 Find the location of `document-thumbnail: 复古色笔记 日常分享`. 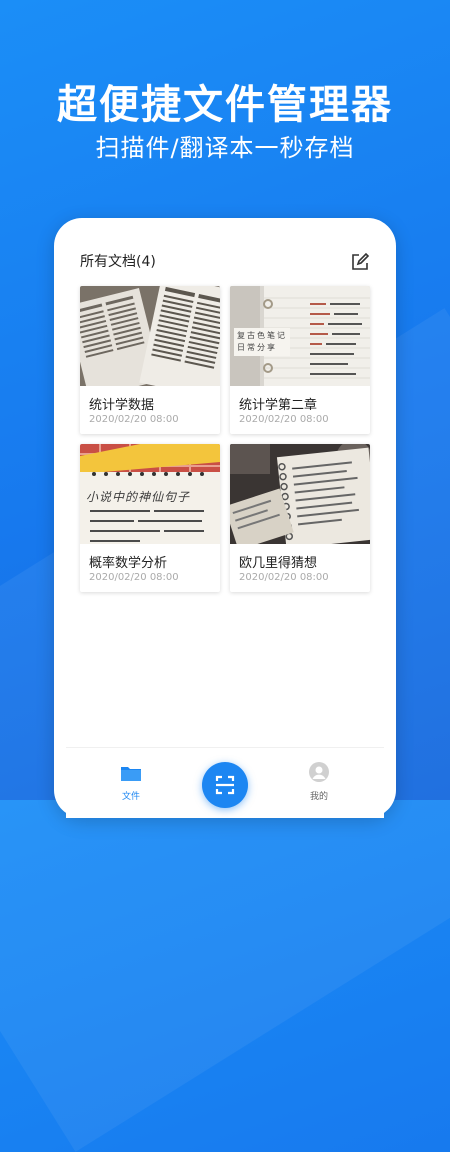

document-thumbnail: 复古色笔记 日常分享 is located at coordinates (300, 336).